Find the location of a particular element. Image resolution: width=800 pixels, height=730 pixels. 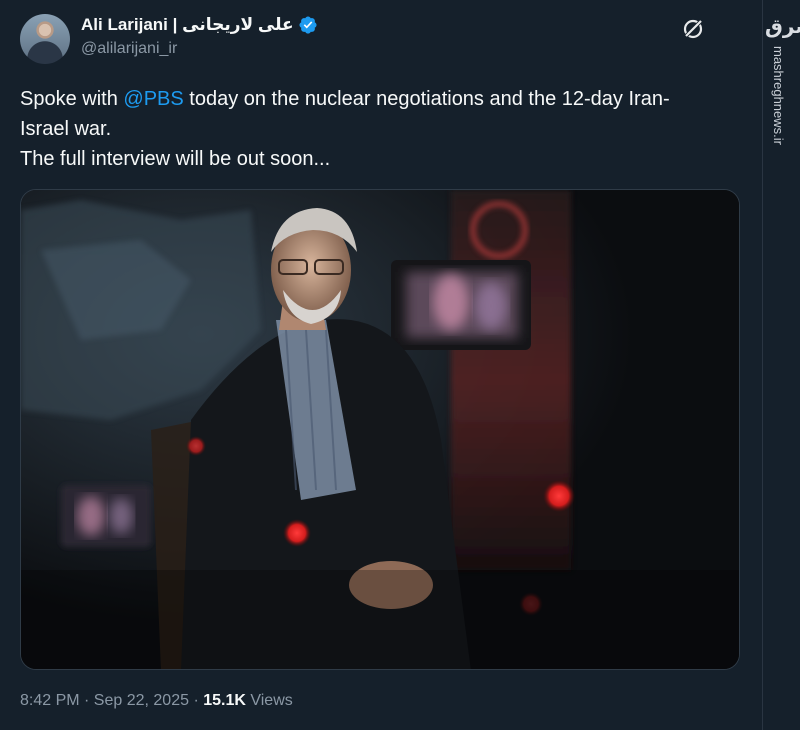

display-name: Ali Larijani | علی لاریجانی is located at coordinates (187, 25).